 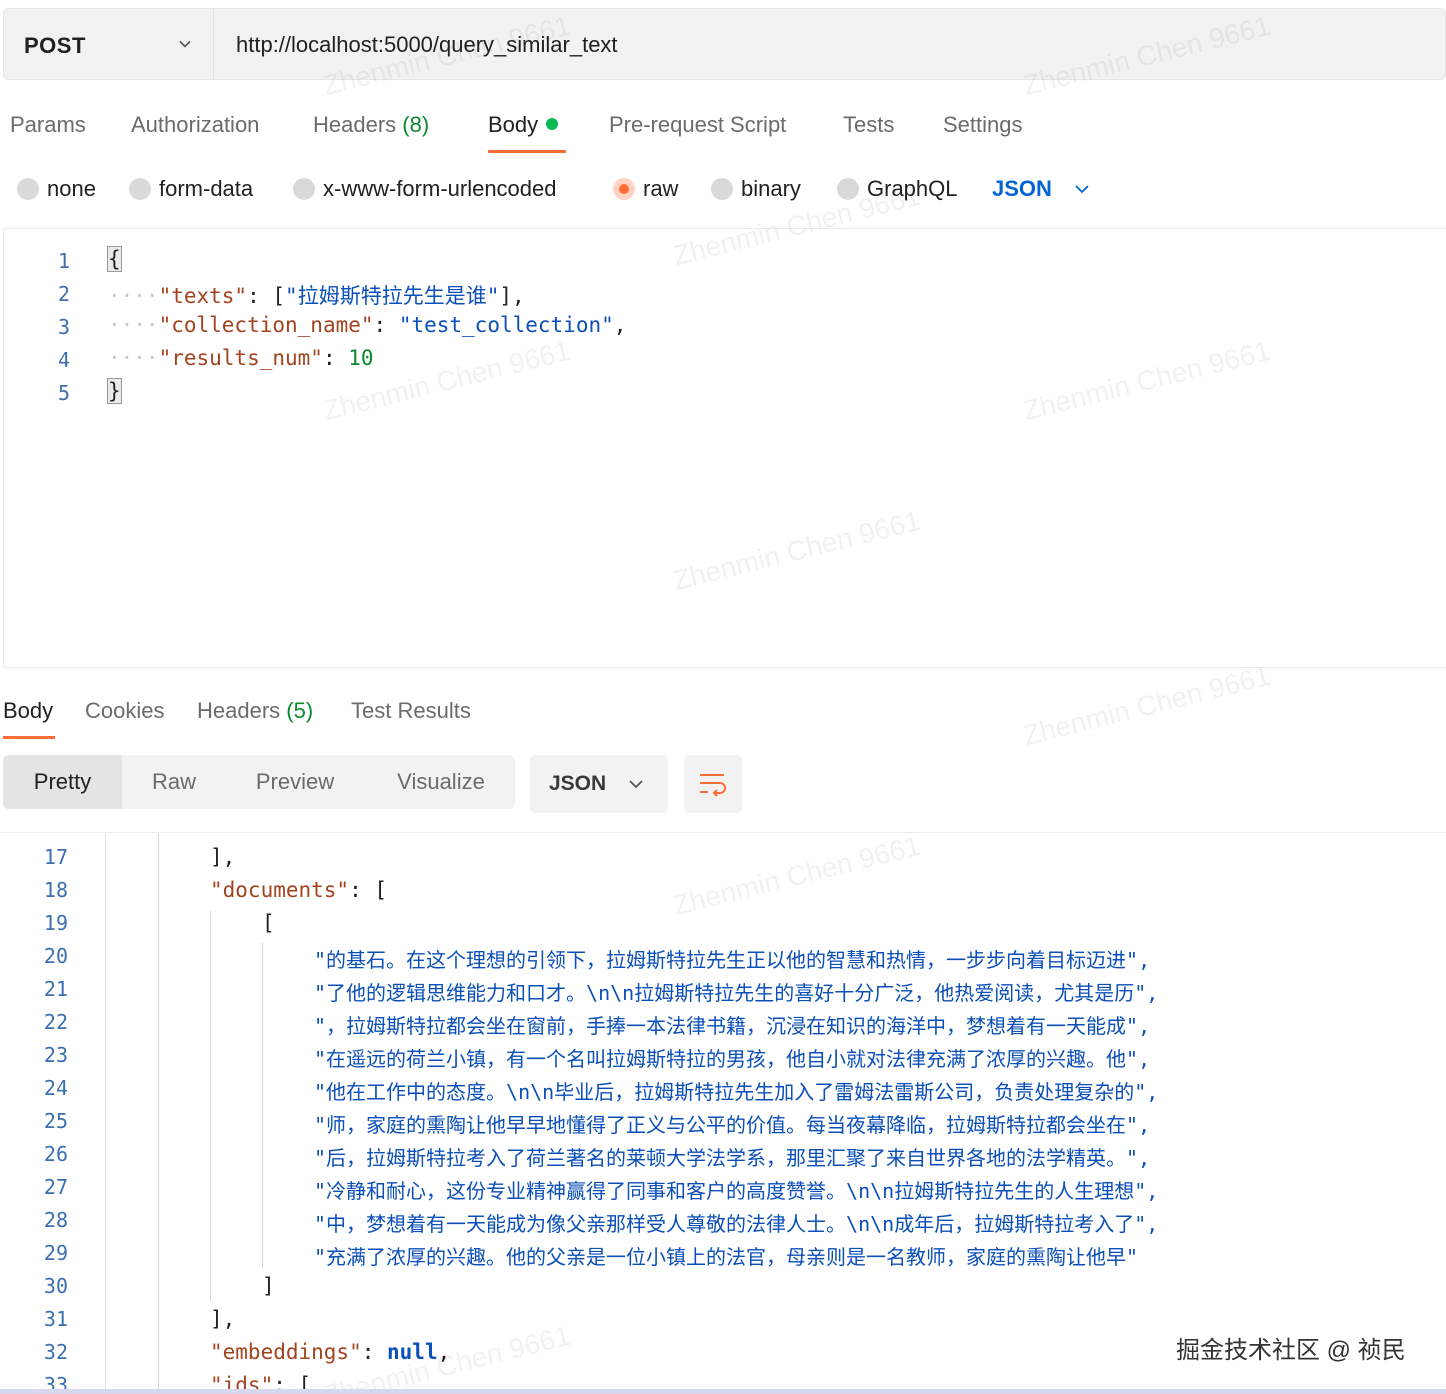 I want to click on line-number: 31, so click(x=55, y=1319).